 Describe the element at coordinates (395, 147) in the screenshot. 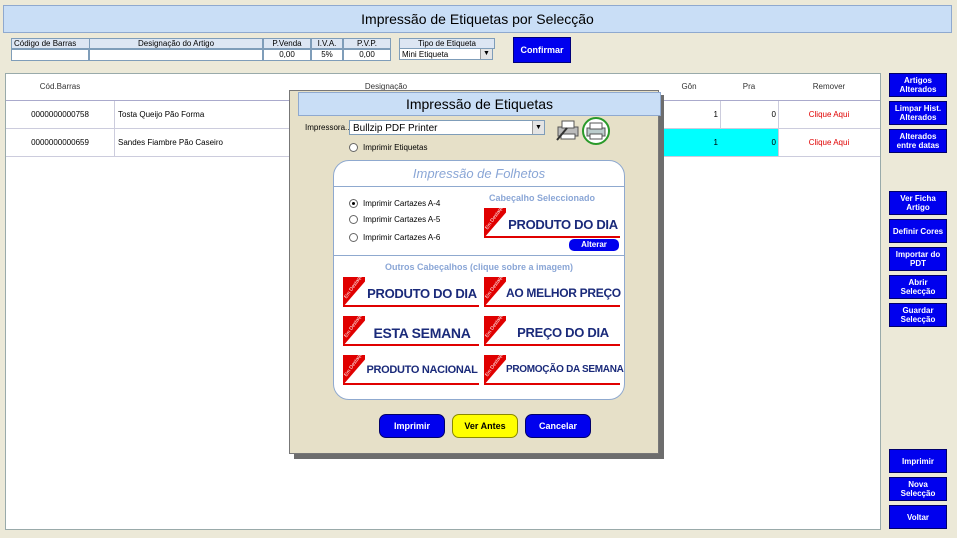

I see `print-labels-text: Imprimir Etiquetas` at that location.